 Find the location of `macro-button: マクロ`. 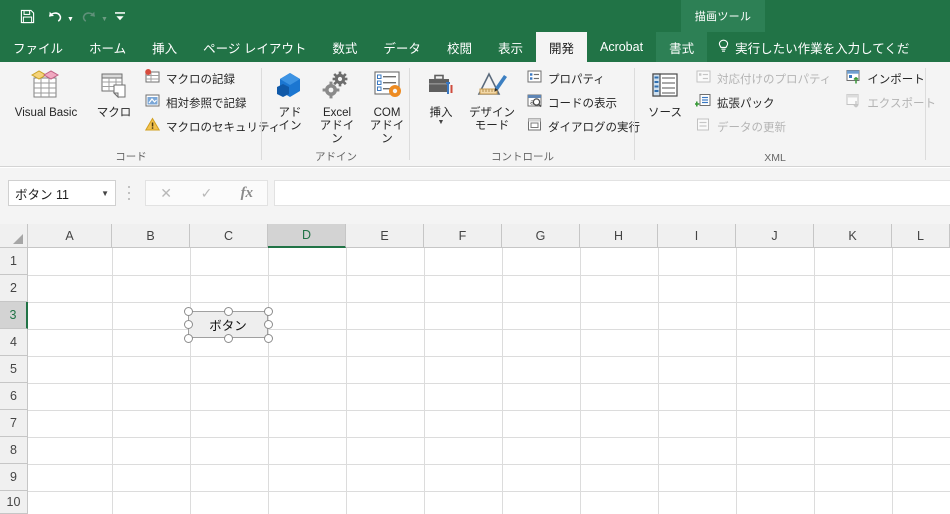

macro-button: マクロ is located at coordinates (114, 91).